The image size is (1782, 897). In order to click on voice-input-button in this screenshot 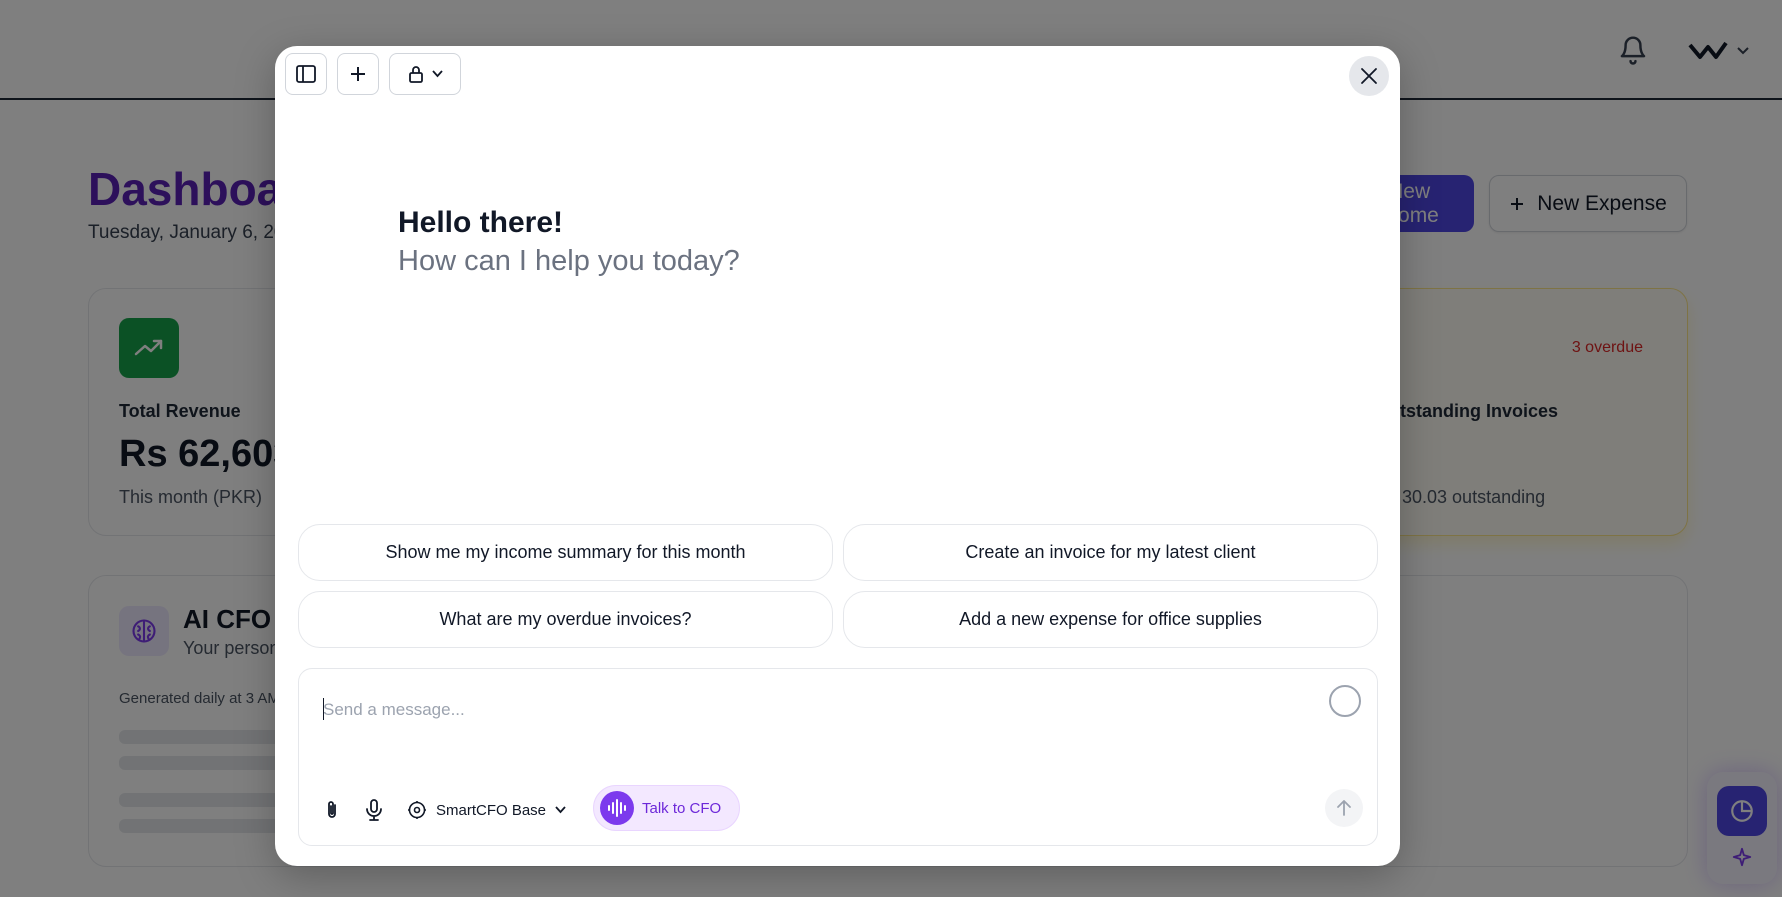, I will do `click(374, 810)`.